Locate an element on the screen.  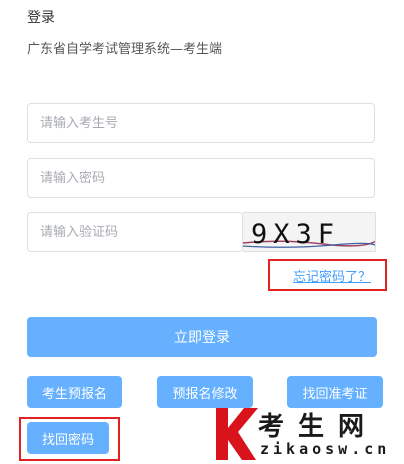
password-field is located at coordinates (201, 178).